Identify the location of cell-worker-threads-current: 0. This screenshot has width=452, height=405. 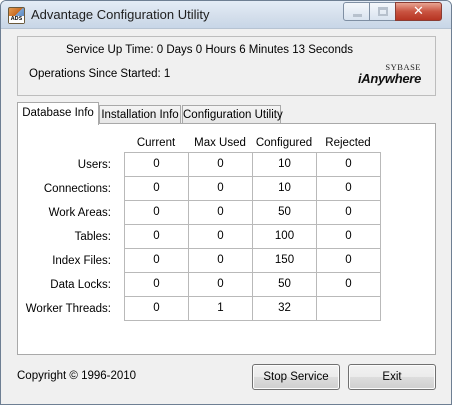
(157, 309).